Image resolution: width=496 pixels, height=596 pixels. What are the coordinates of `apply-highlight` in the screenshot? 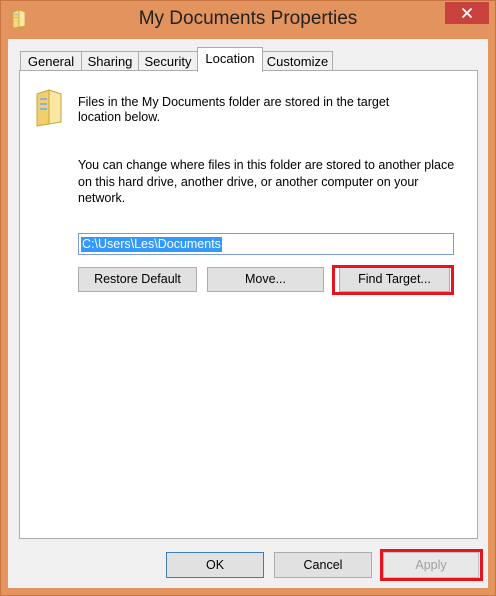 It's located at (431, 565).